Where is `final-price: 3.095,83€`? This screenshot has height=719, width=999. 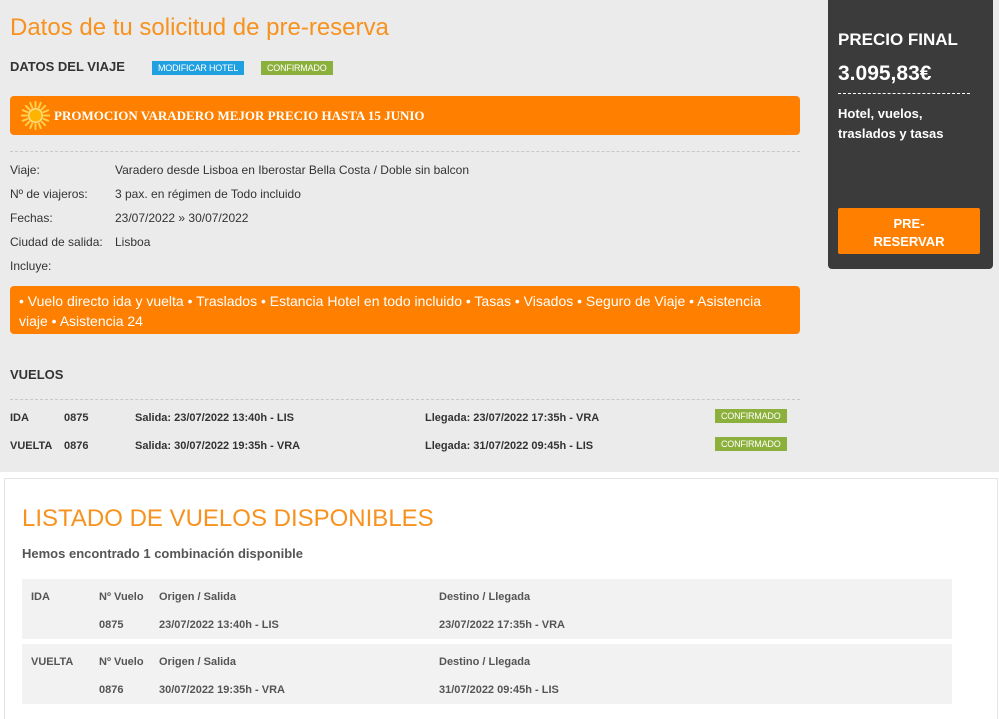 final-price: 3.095,83€ is located at coordinates (885, 73).